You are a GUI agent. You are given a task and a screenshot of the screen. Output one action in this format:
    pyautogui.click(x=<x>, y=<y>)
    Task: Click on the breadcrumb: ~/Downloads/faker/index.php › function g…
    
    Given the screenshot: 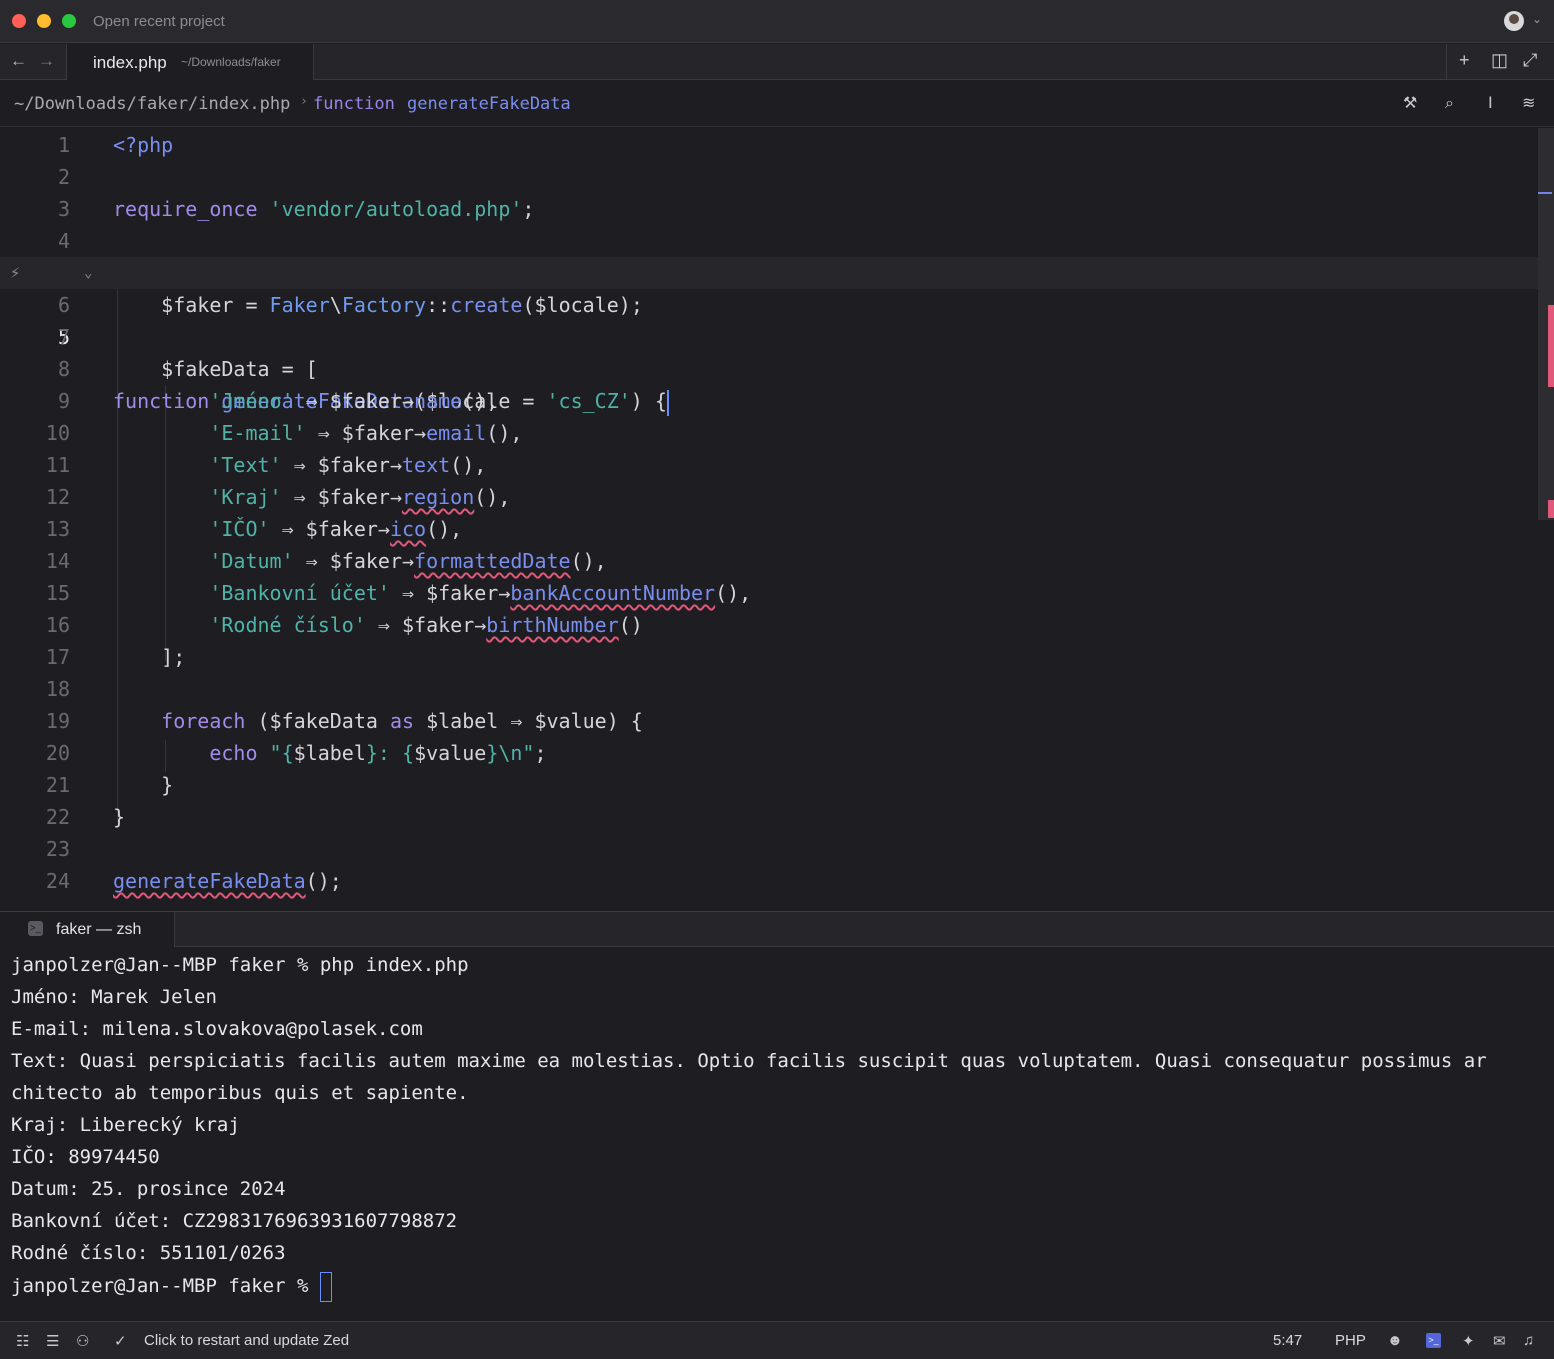 What is the action you would take?
    pyautogui.click(x=777, y=103)
    